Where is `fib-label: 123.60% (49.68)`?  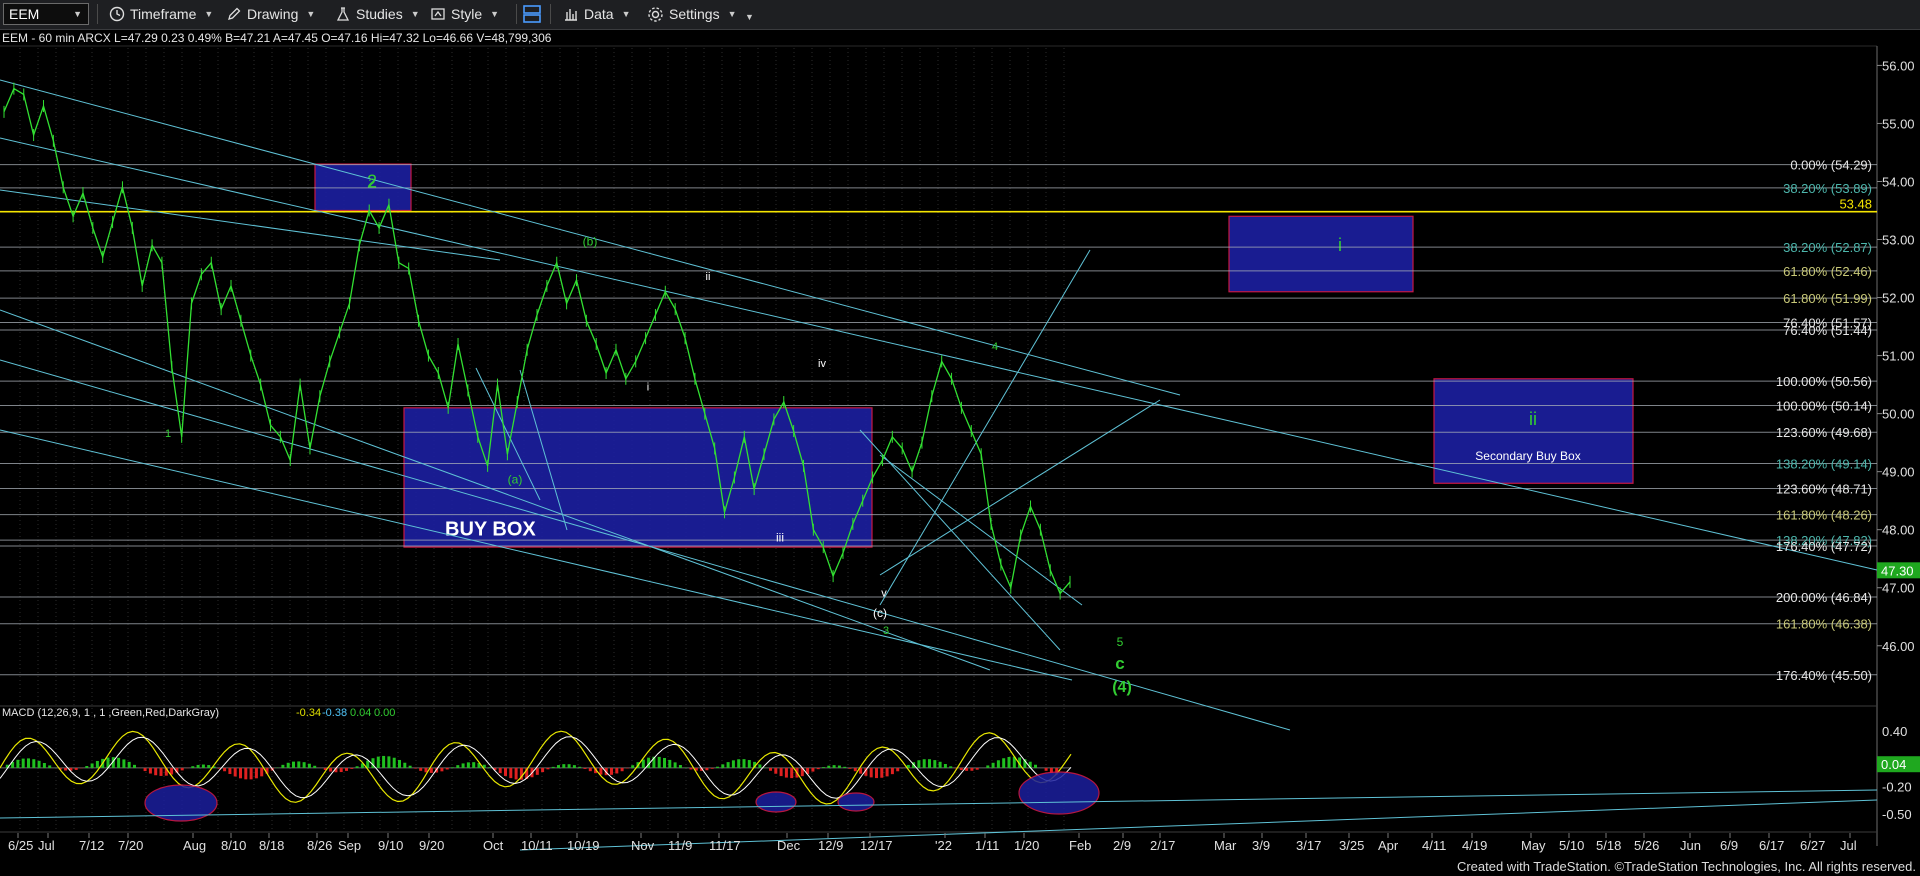
fib-label: 123.60% (49.68) is located at coordinates (1824, 432).